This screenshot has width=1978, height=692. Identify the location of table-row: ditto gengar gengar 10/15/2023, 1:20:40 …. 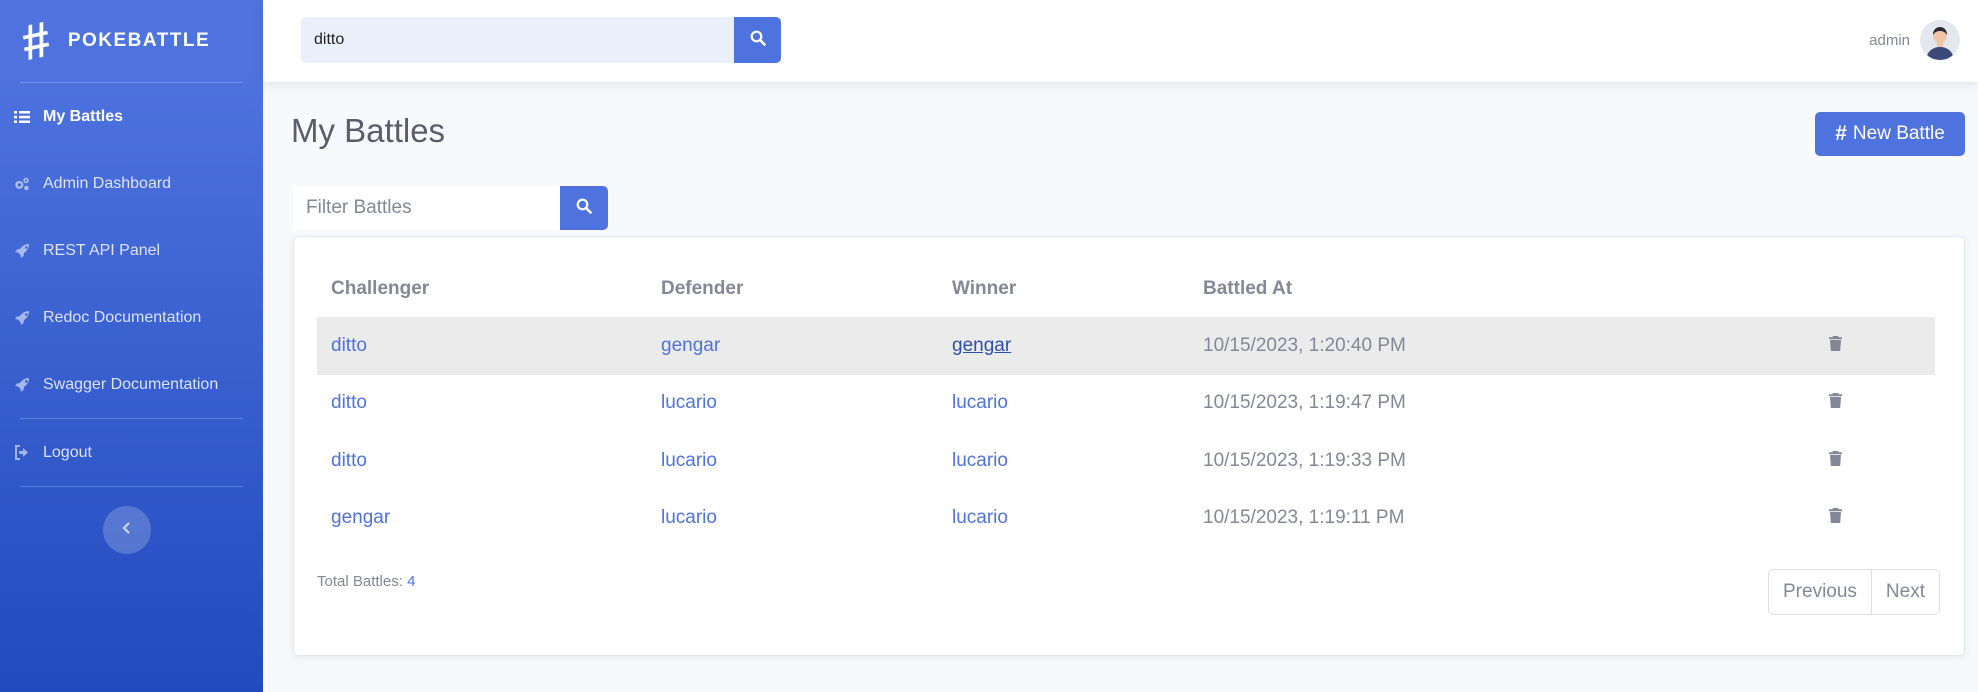
(1126, 346).